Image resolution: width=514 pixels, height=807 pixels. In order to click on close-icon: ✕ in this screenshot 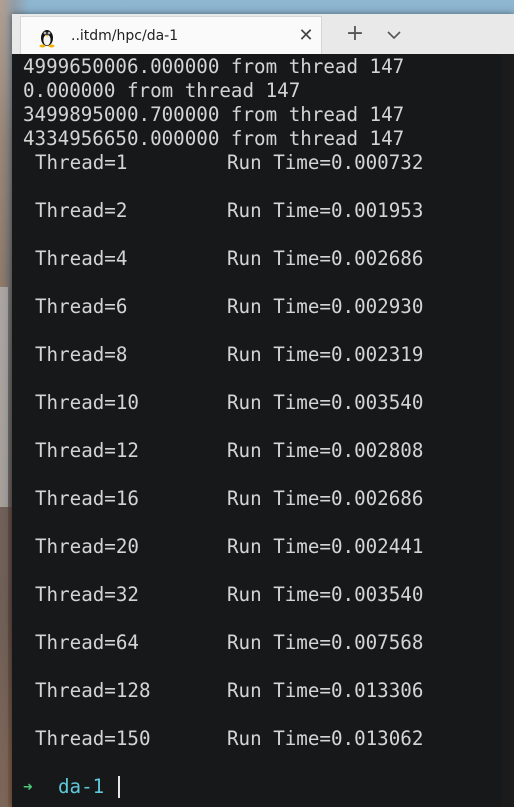, I will do `click(306, 36)`.